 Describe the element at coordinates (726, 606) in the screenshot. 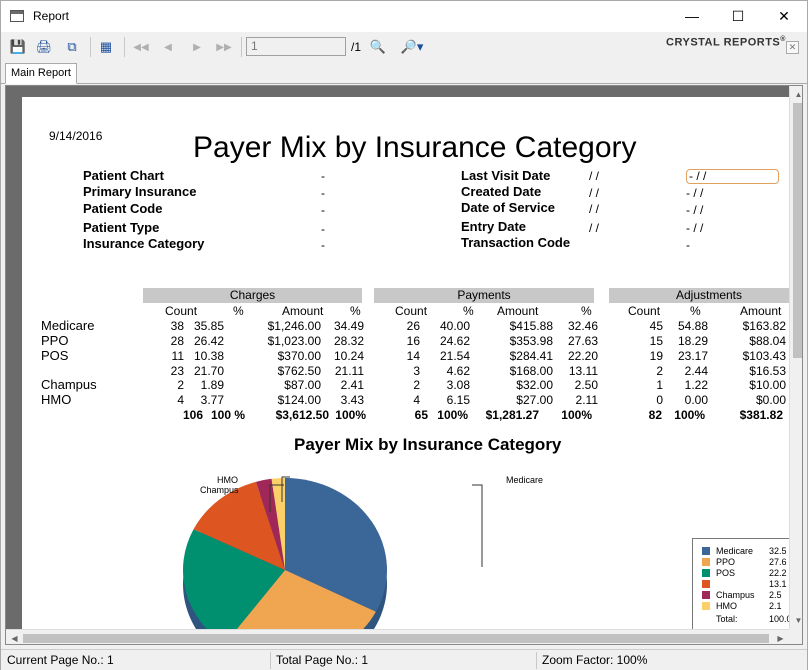

I see `legend-label: HMO` at that location.